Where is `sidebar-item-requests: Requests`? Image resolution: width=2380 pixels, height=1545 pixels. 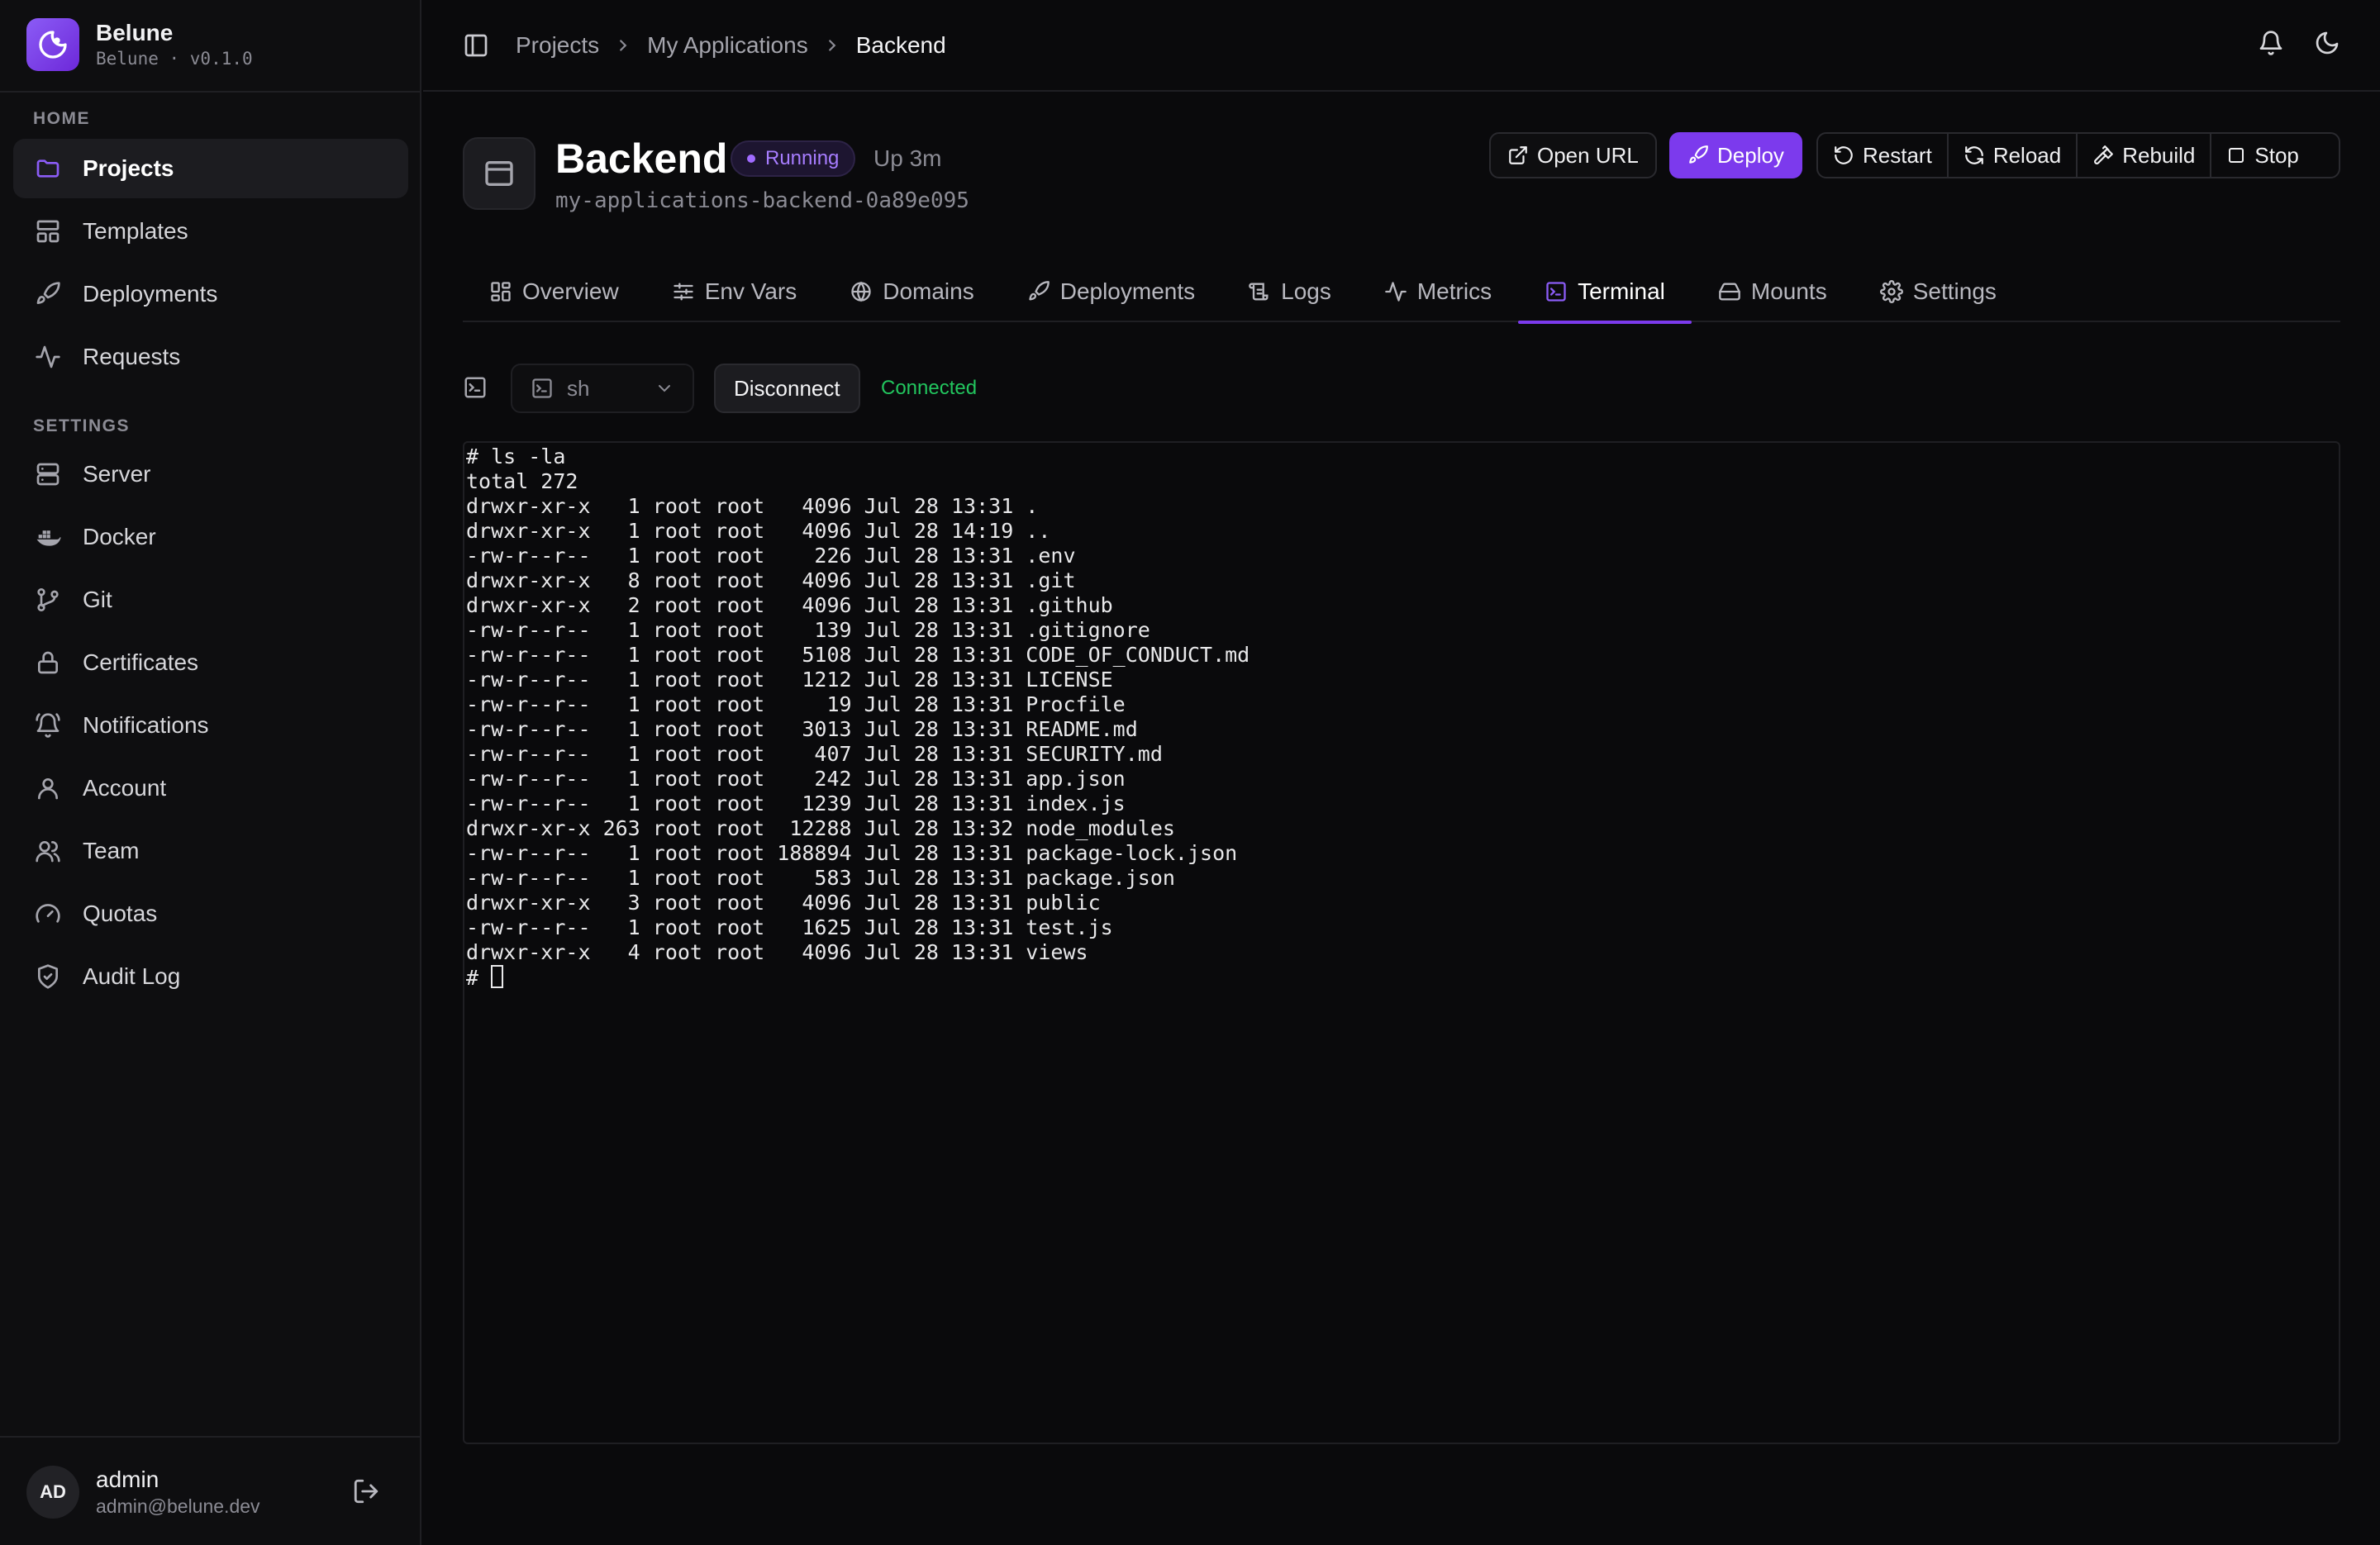 sidebar-item-requests: Requests is located at coordinates (210, 357).